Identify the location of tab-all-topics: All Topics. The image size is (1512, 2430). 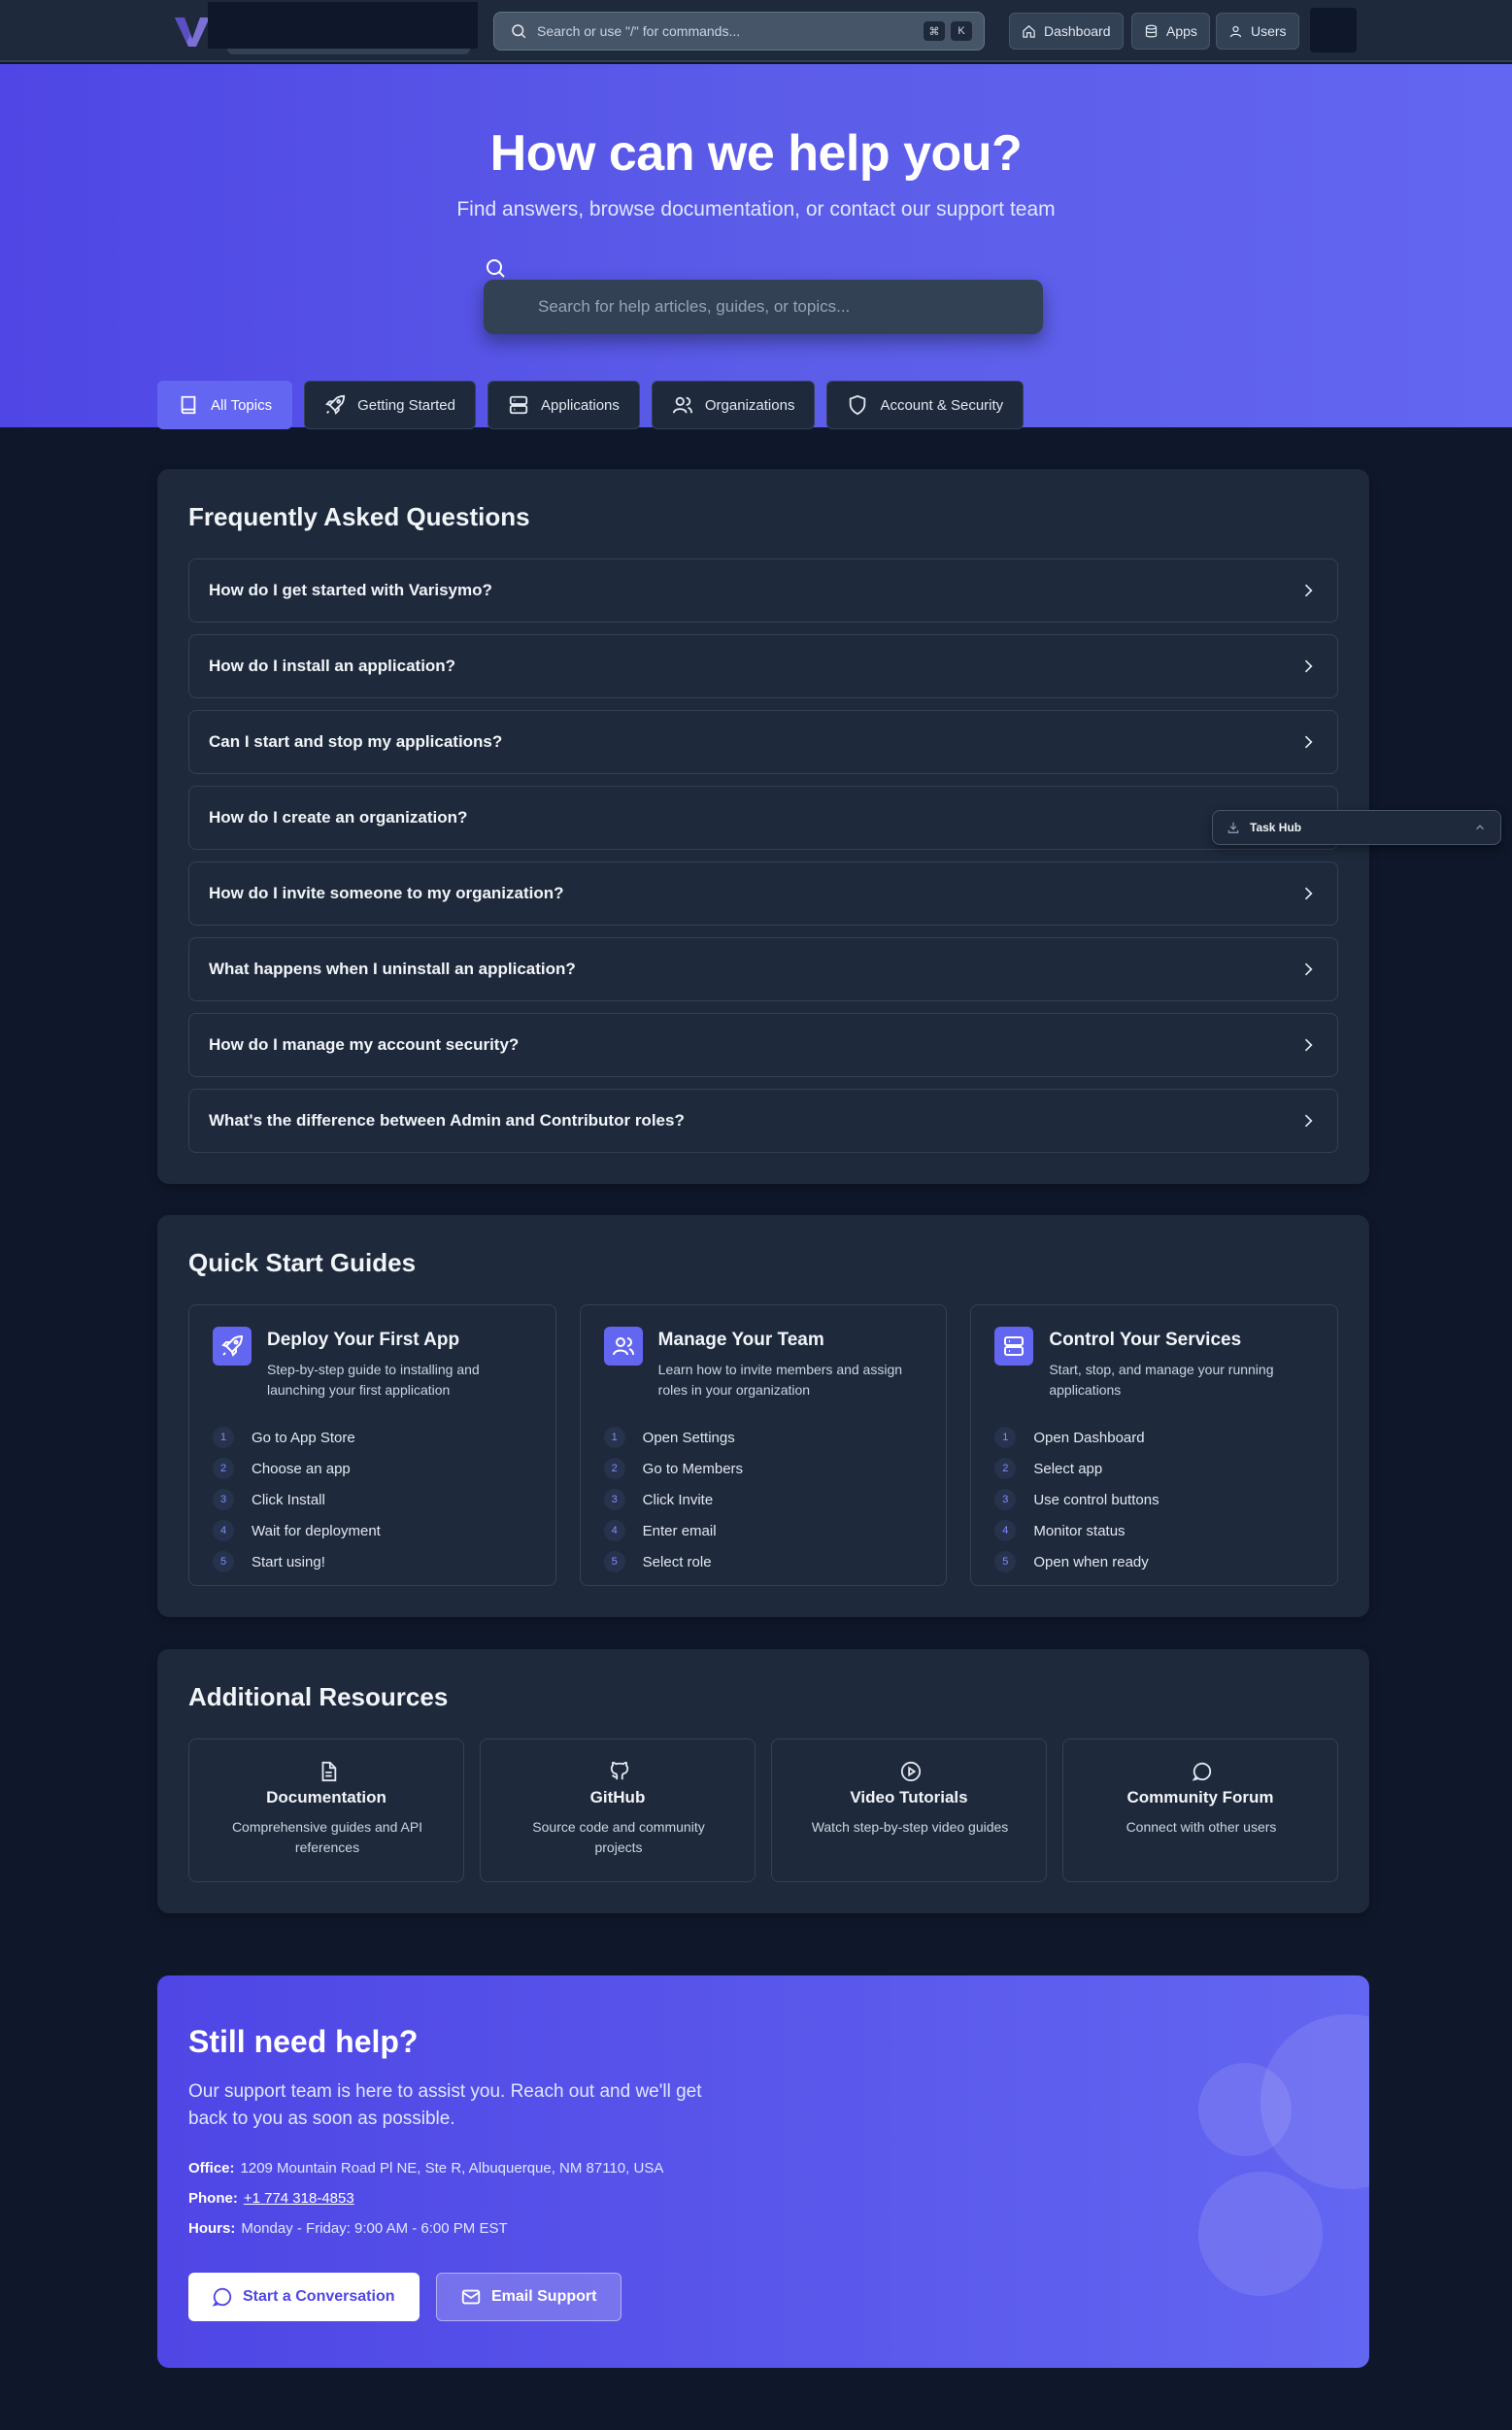
(225, 405).